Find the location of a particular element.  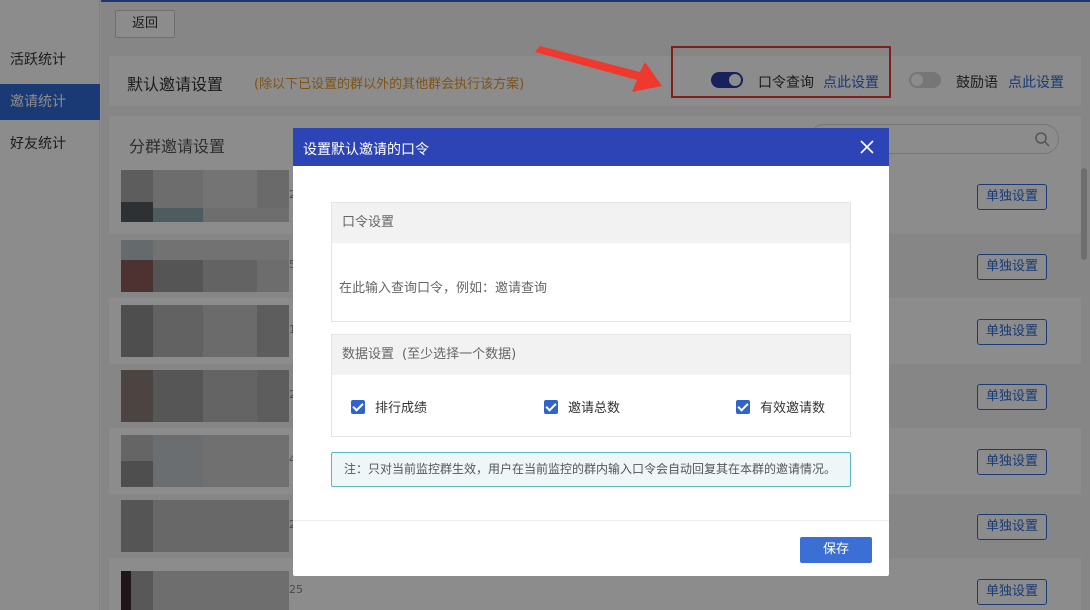

data-section-header: 数据设置 (至少选择一个数据) is located at coordinates (591, 355).